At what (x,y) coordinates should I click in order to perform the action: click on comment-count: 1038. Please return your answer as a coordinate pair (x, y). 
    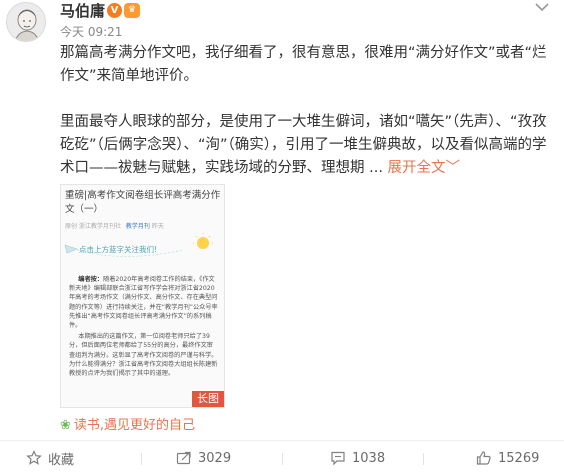
    Looking at the image, I should click on (369, 458).